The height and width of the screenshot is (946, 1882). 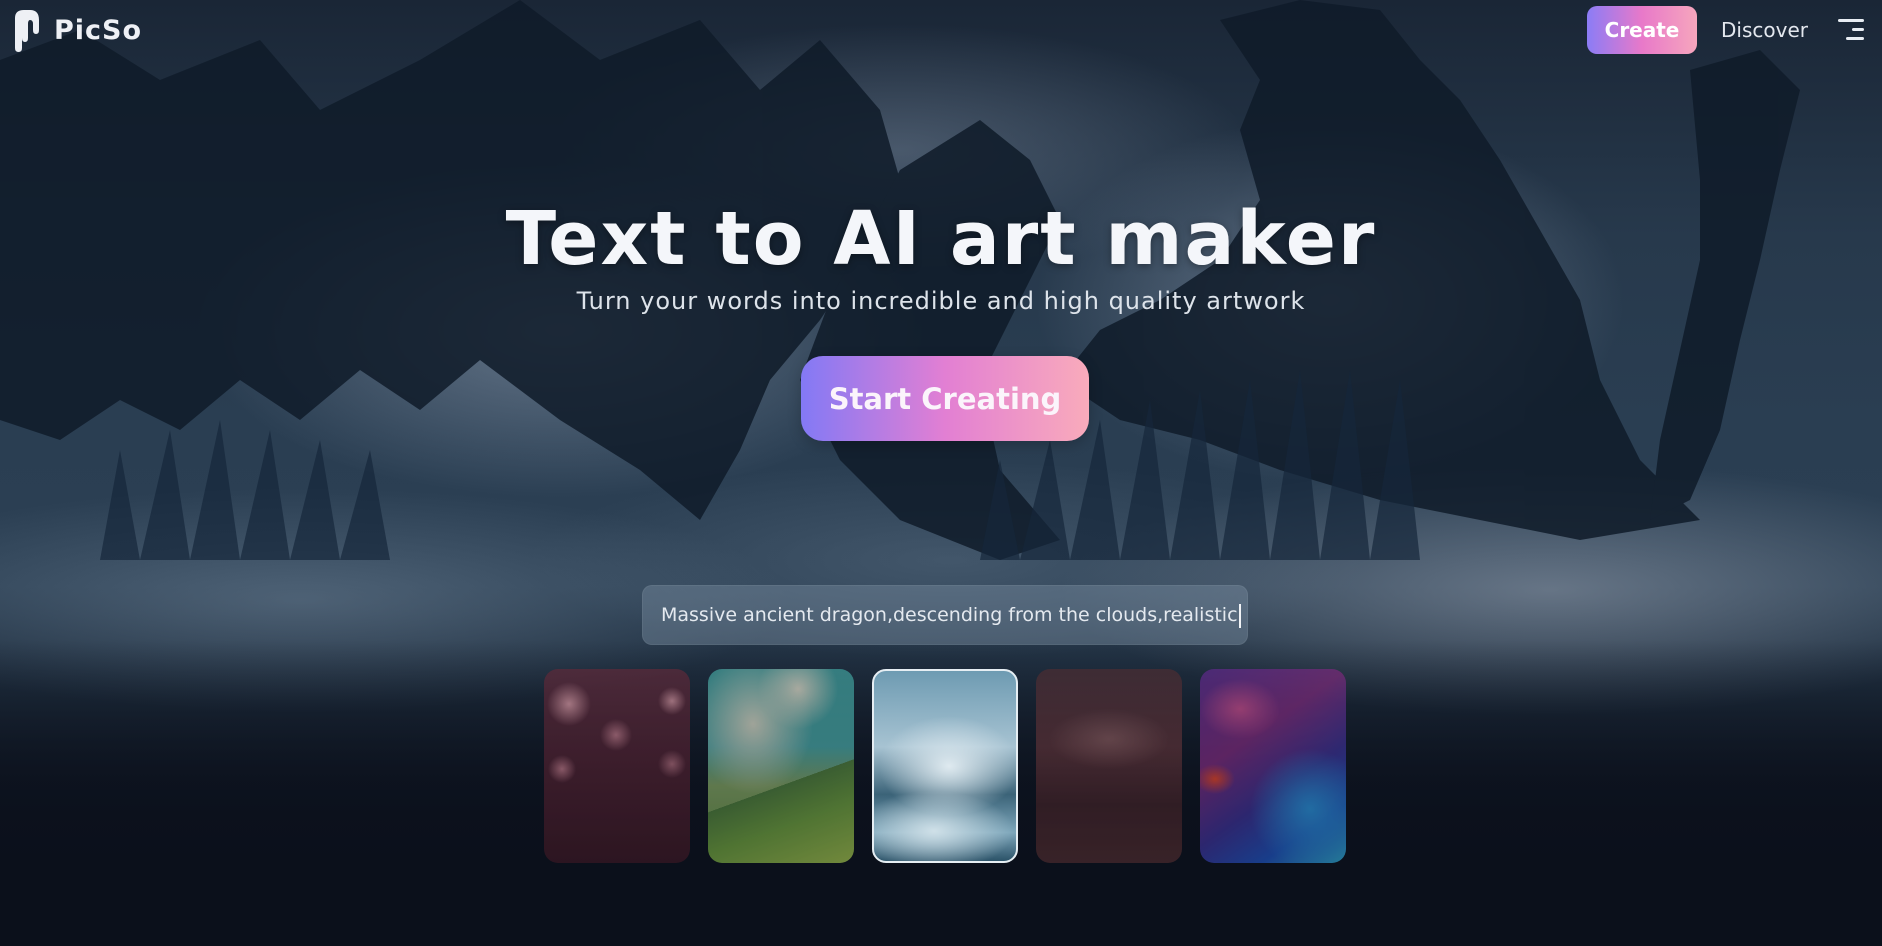 What do you see at coordinates (1764, 30) in the screenshot?
I see `discover-link: Discover` at bounding box center [1764, 30].